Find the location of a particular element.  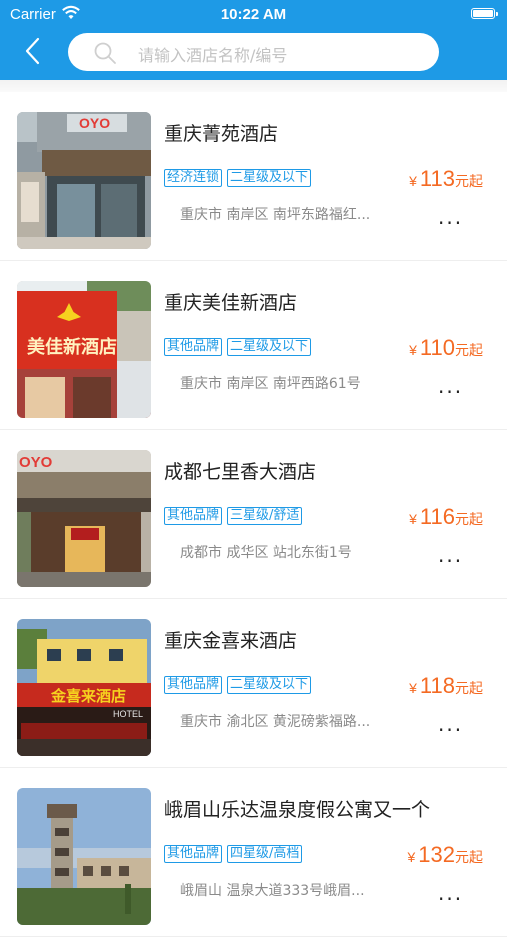

hotel-tags: 经济连锁 二星级及以下 is located at coordinates (238, 178).